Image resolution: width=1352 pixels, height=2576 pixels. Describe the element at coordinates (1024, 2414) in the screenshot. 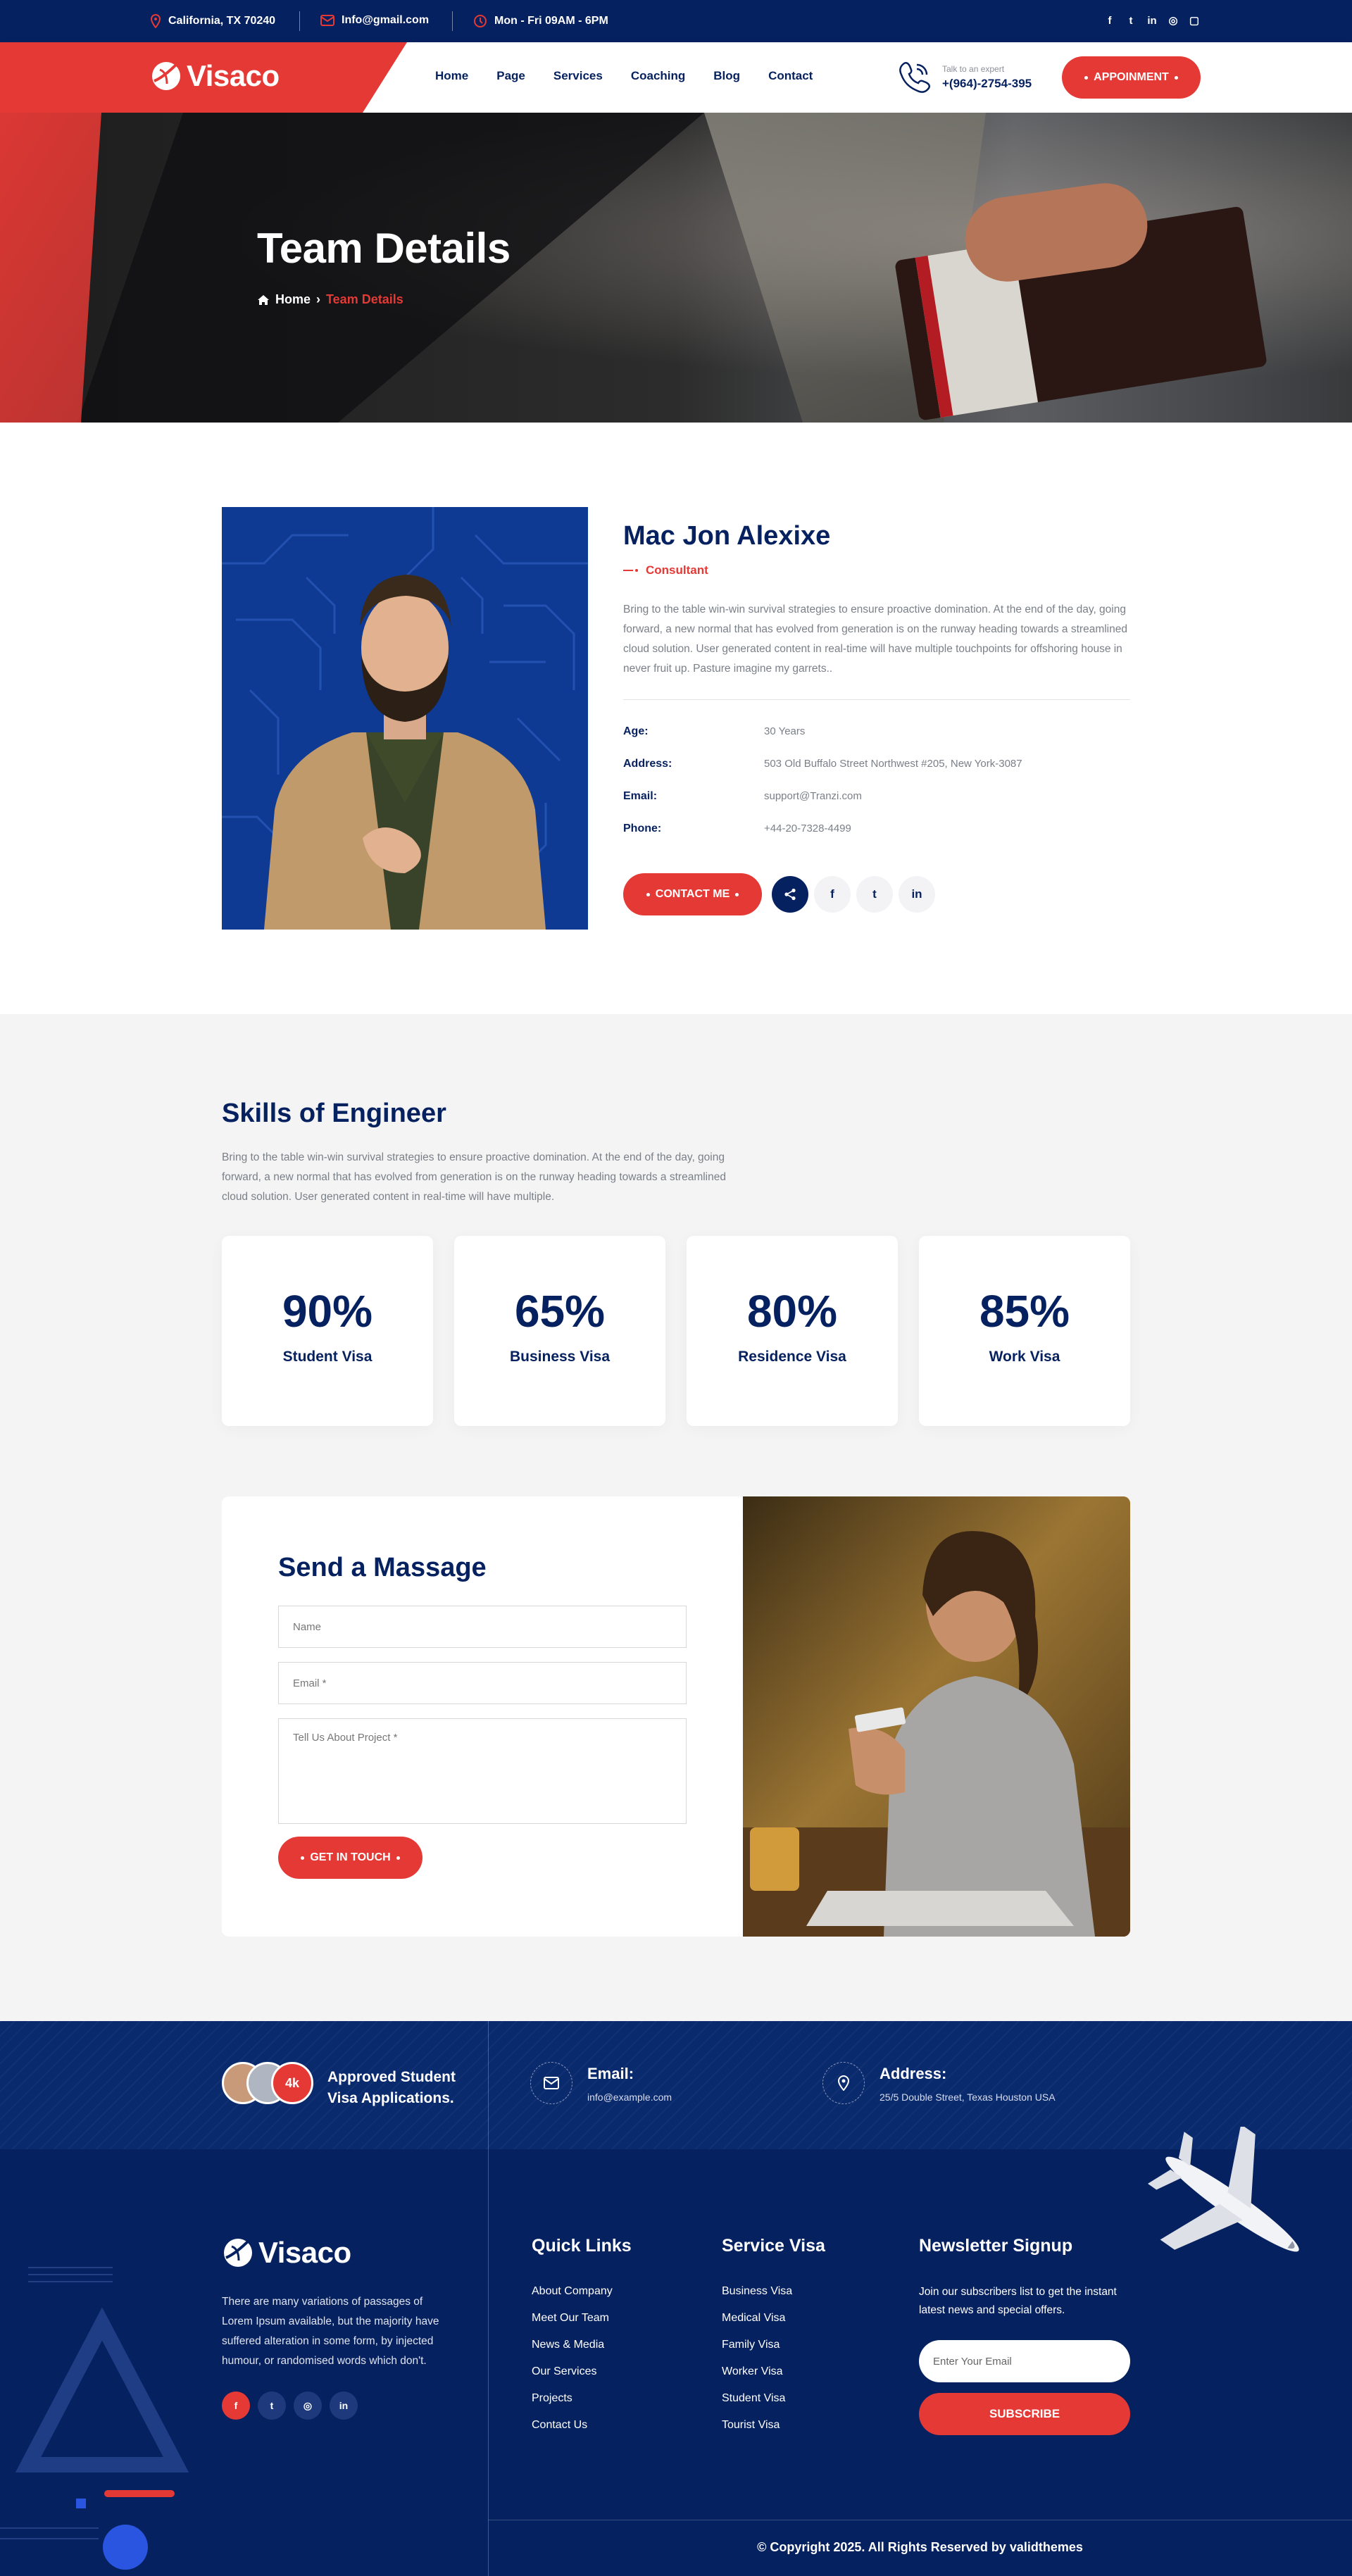

I see `subscribe-button: SUBSCRIBE` at that location.